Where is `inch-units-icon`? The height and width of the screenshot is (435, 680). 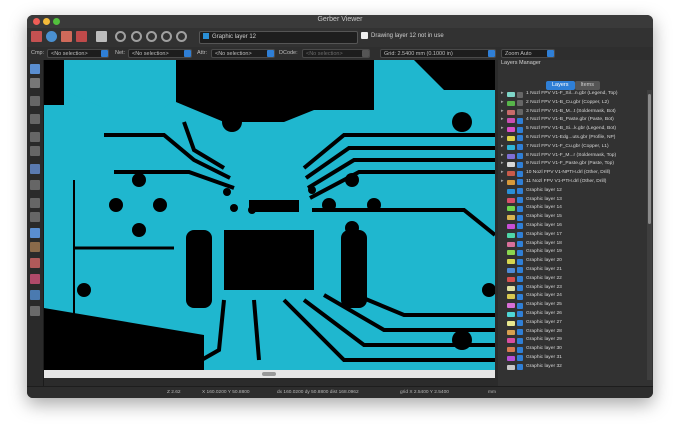 inch-units-icon is located at coordinates (35, 137).